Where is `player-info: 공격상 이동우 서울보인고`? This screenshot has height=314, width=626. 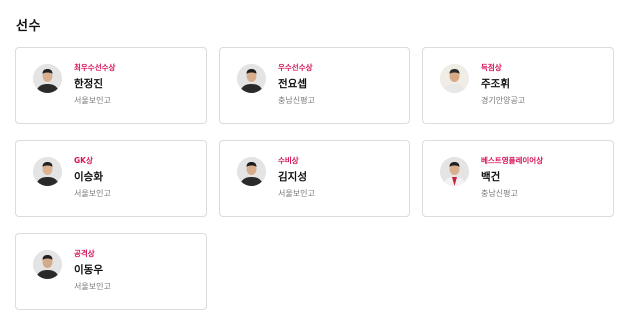 player-info: 공격상 이동우 서울보인고 is located at coordinates (92, 270).